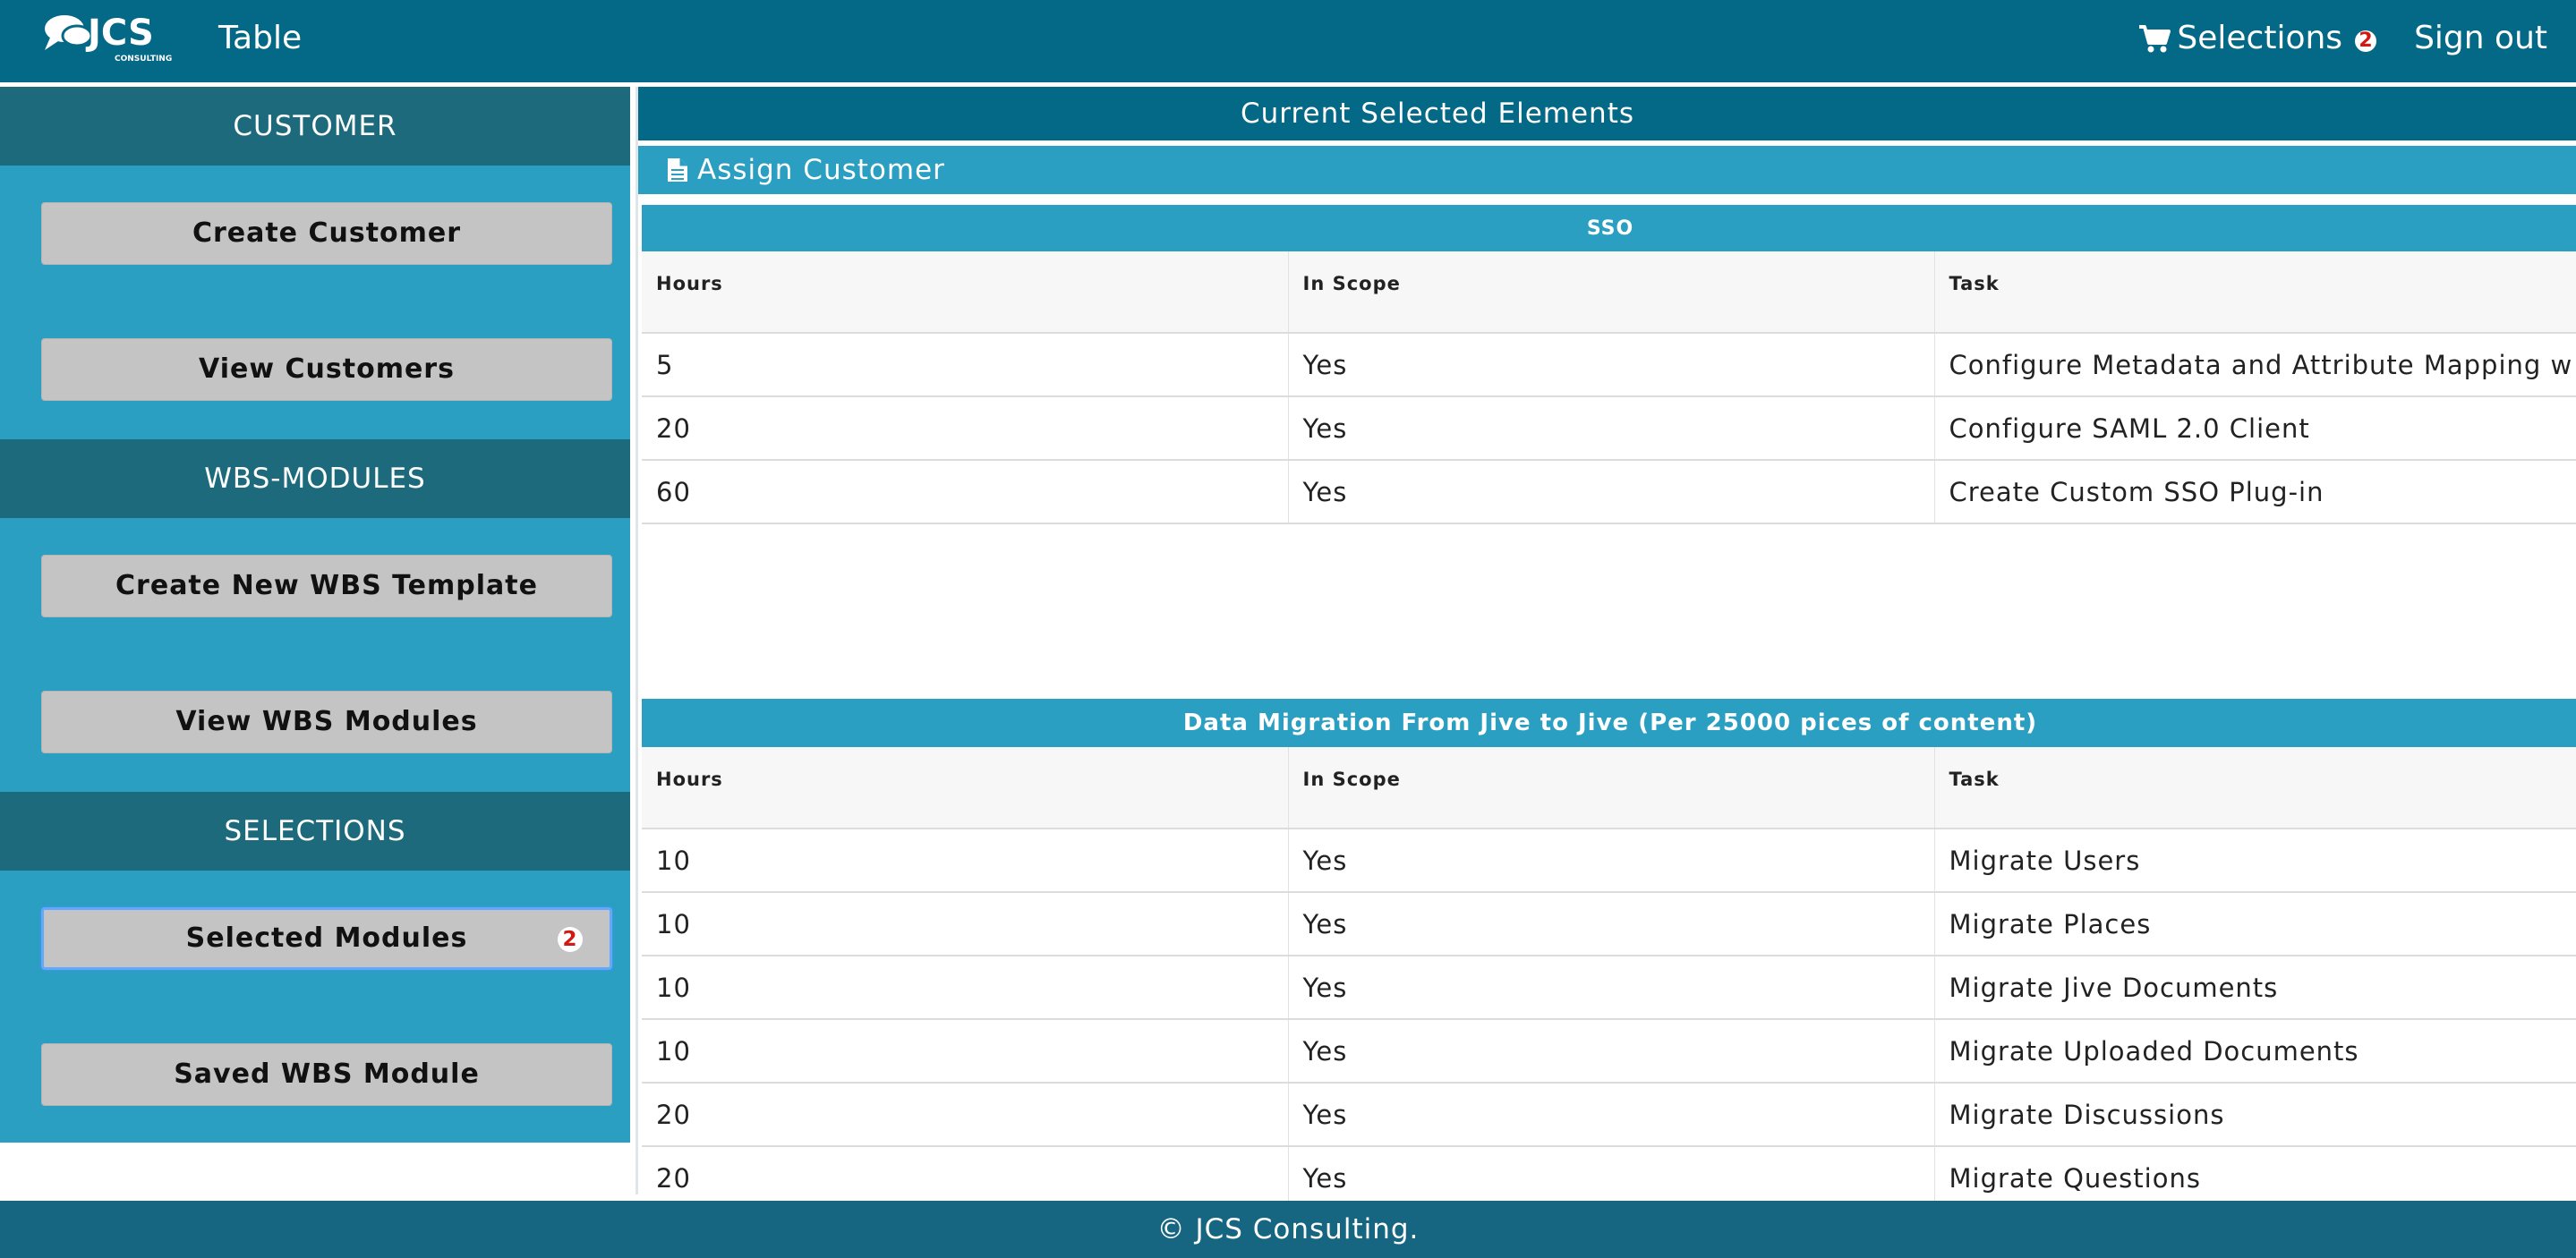  Describe the element at coordinates (2255, 492) in the screenshot. I see `task-cell: Create Custom SSO Plug-in` at that location.